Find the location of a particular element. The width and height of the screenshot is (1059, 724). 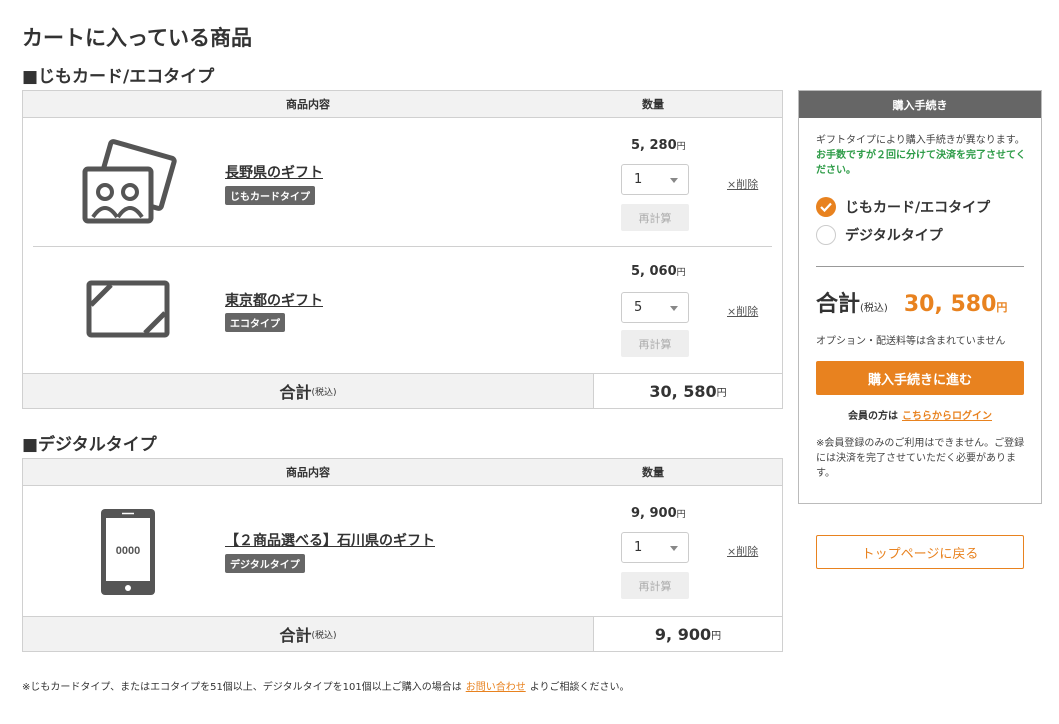

cart-item-row: 長野県のギフト じもカードタイプ 5, 280円 1 再計算 ×削除 is located at coordinates (402, 182).